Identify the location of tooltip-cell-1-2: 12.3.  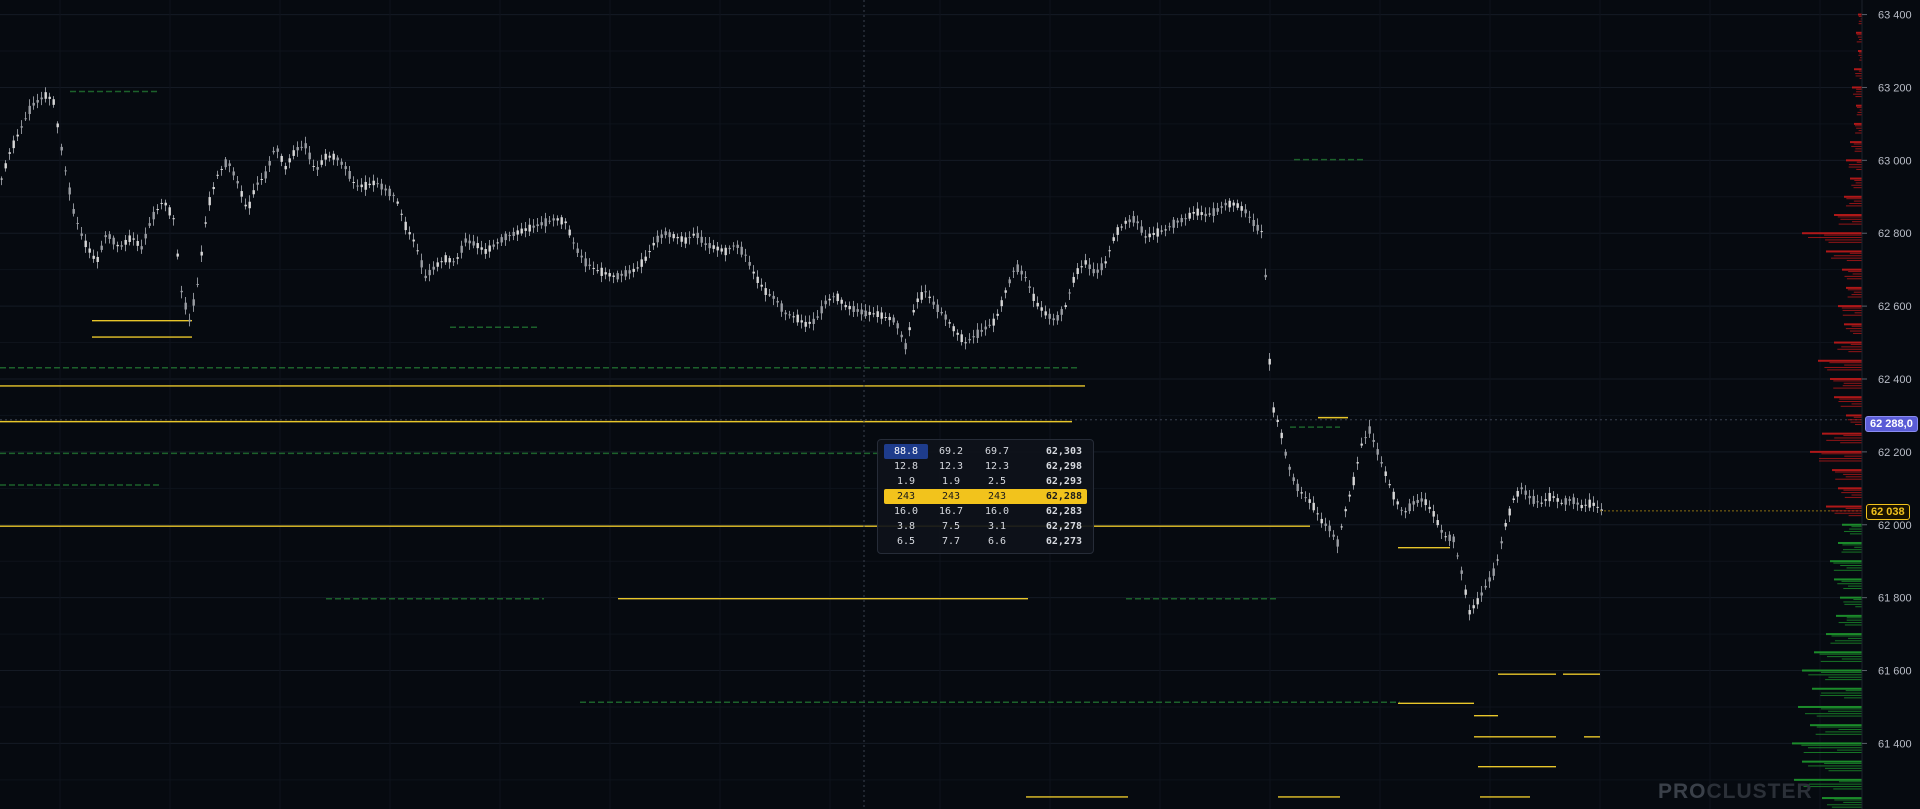
(997, 466).